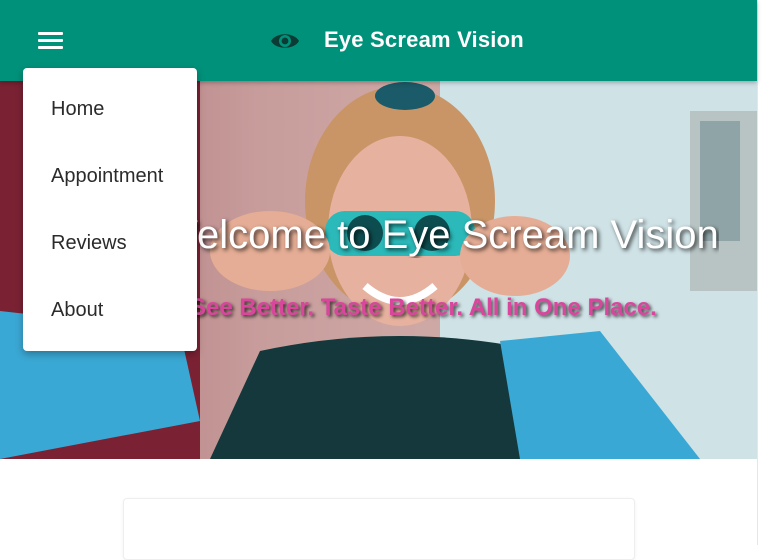 Image resolution: width=775 pixels, height=560 pixels. I want to click on menu-item-reviews: Reviews, so click(110, 243).